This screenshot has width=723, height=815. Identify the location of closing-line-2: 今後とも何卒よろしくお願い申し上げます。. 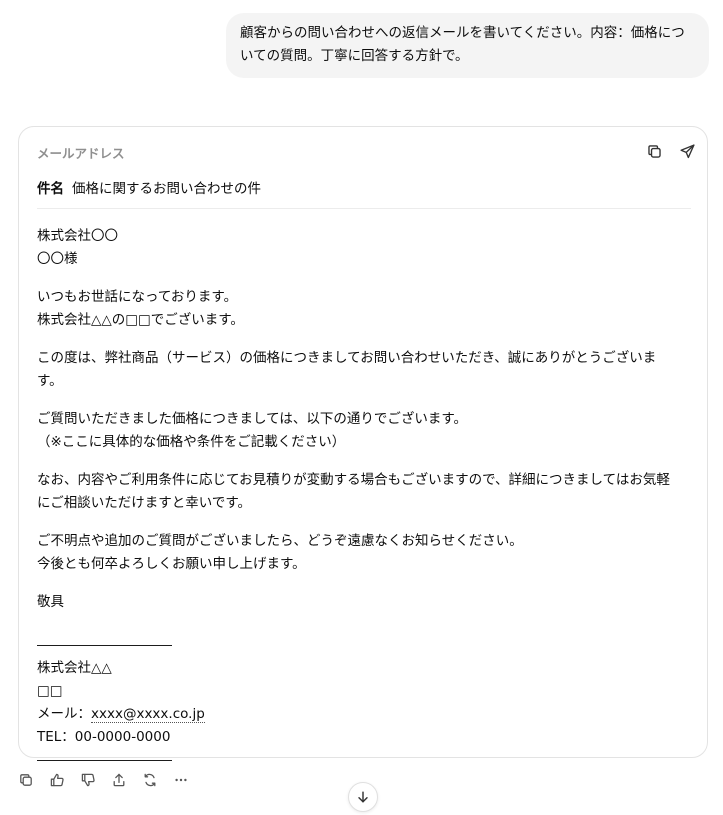
(171, 564).